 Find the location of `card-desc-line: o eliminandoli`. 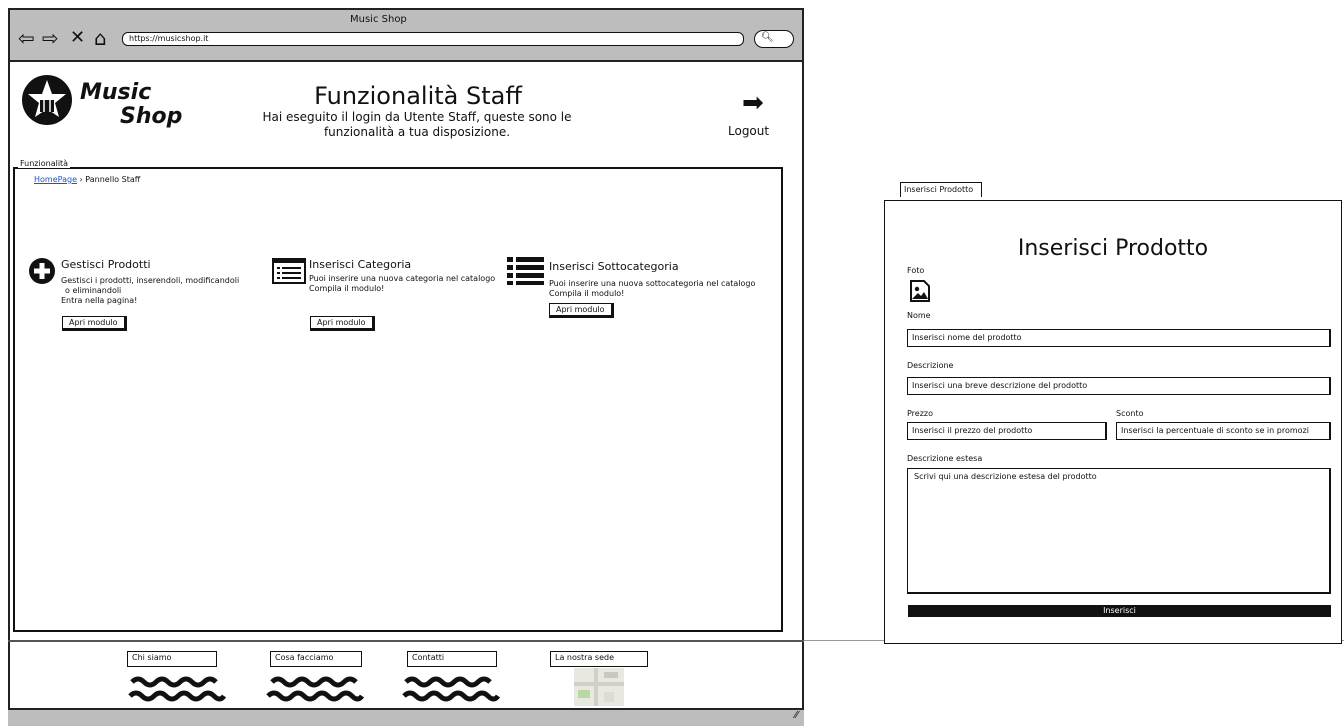

card-desc-line: o eliminandoli is located at coordinates (93, 290).